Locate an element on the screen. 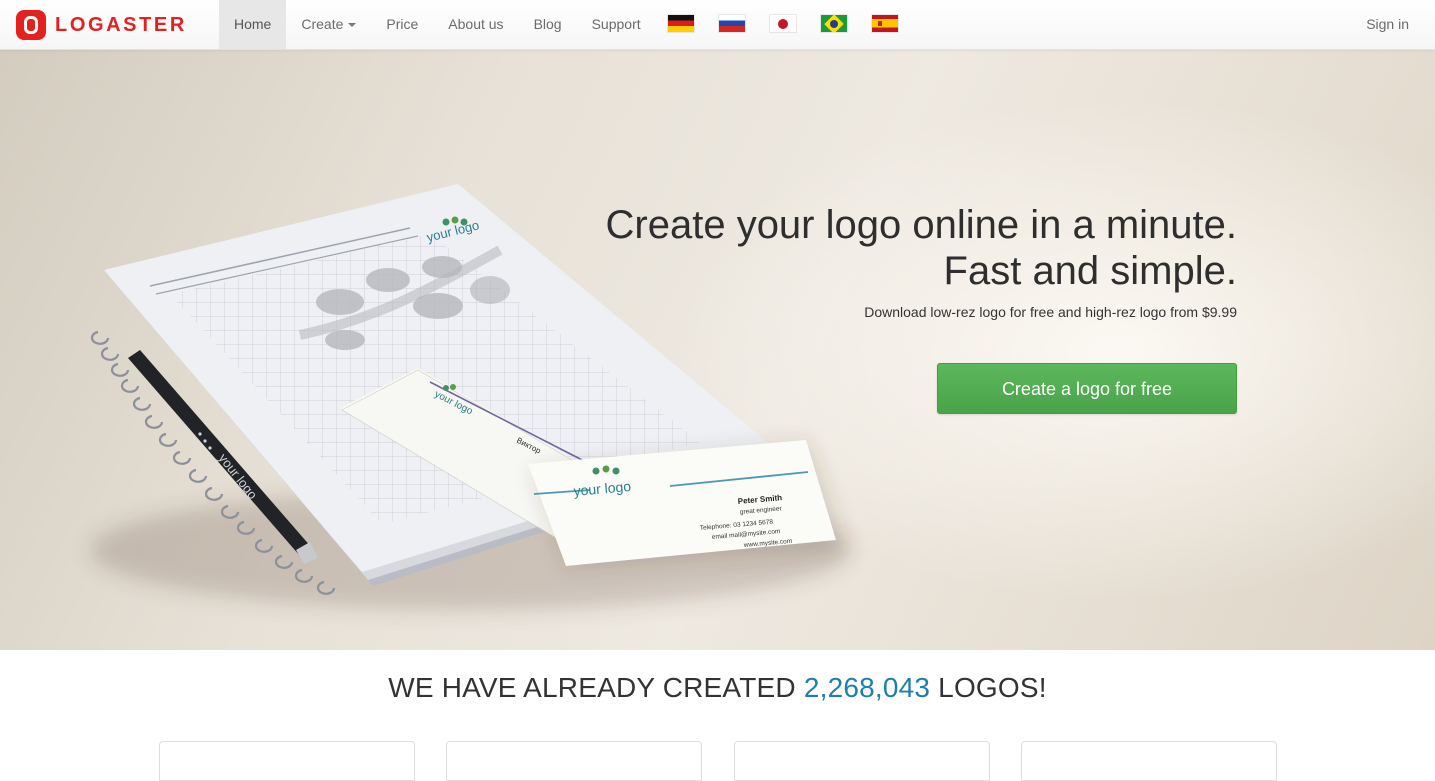 The width and height of the screenshot is (1435, 781). hero-title-line-1: Create your logo online in a minute. is located at coordinates (921, 225).